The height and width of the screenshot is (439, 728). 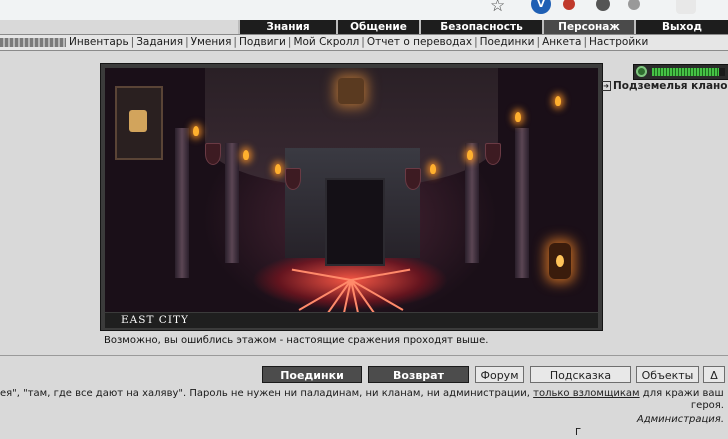 I want to click on sub-nav-my-scroll: Мой Скролл, so click(x=326, y=42).